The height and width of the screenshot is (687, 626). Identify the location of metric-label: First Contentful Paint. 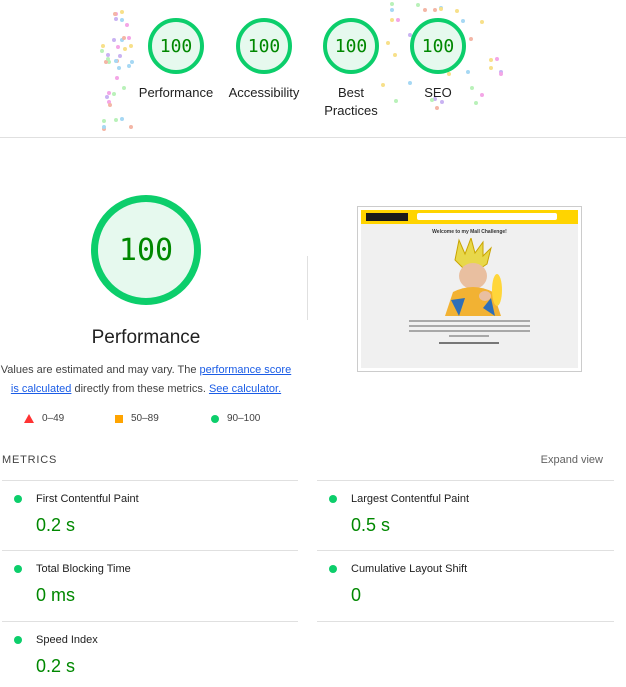
(87, 499).